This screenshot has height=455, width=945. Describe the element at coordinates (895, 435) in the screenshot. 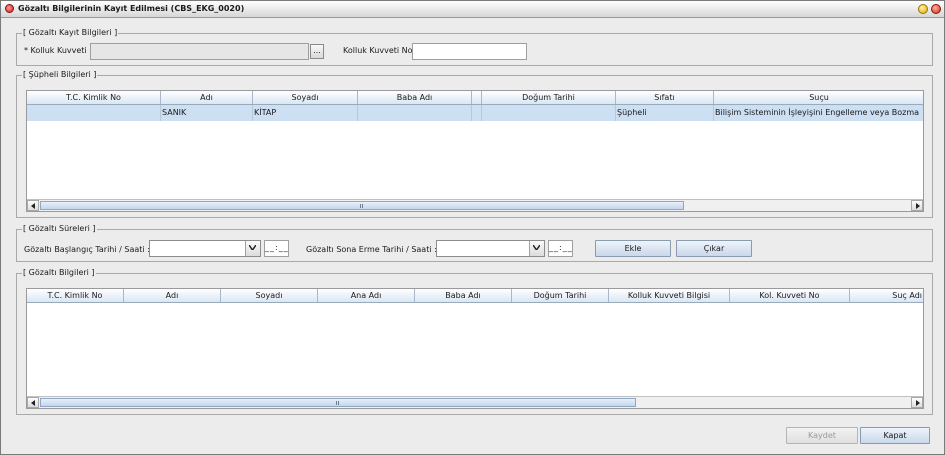

I see `kapat-button: Kapat` at that location.